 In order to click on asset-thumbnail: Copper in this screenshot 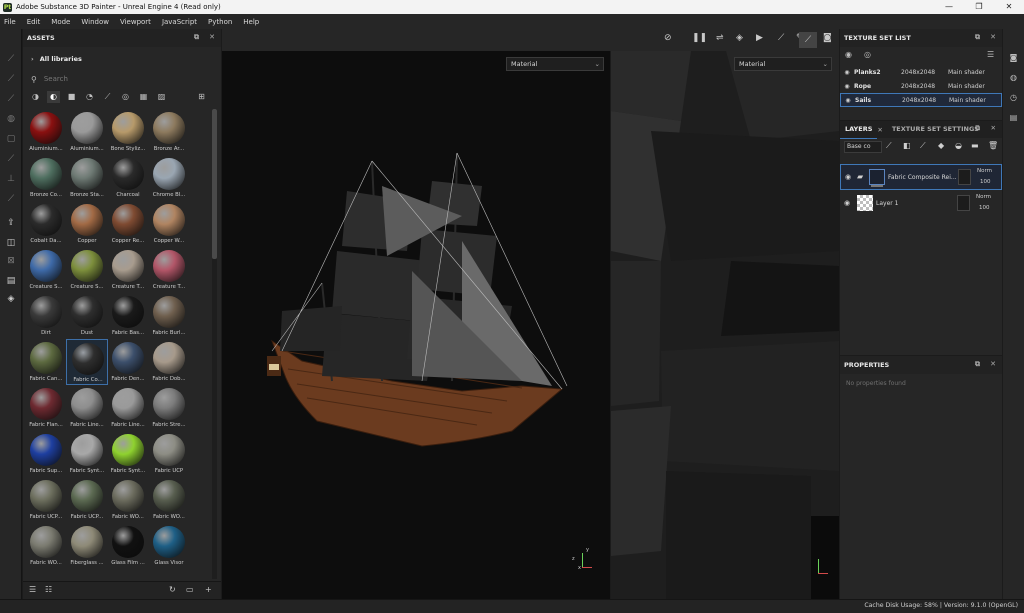, I will do `click(87, 224)`.